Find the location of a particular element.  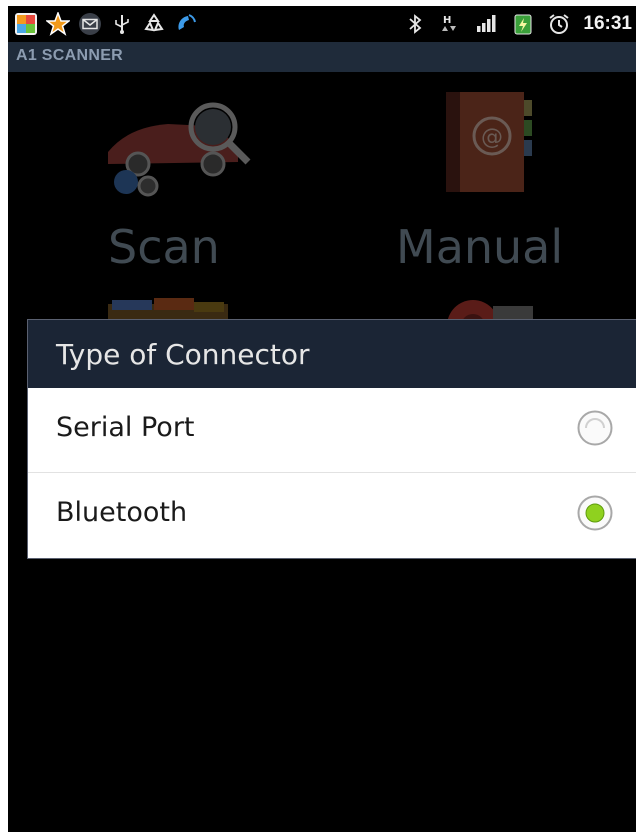

radio-unselected-icon is located at coordinates (595, 428).